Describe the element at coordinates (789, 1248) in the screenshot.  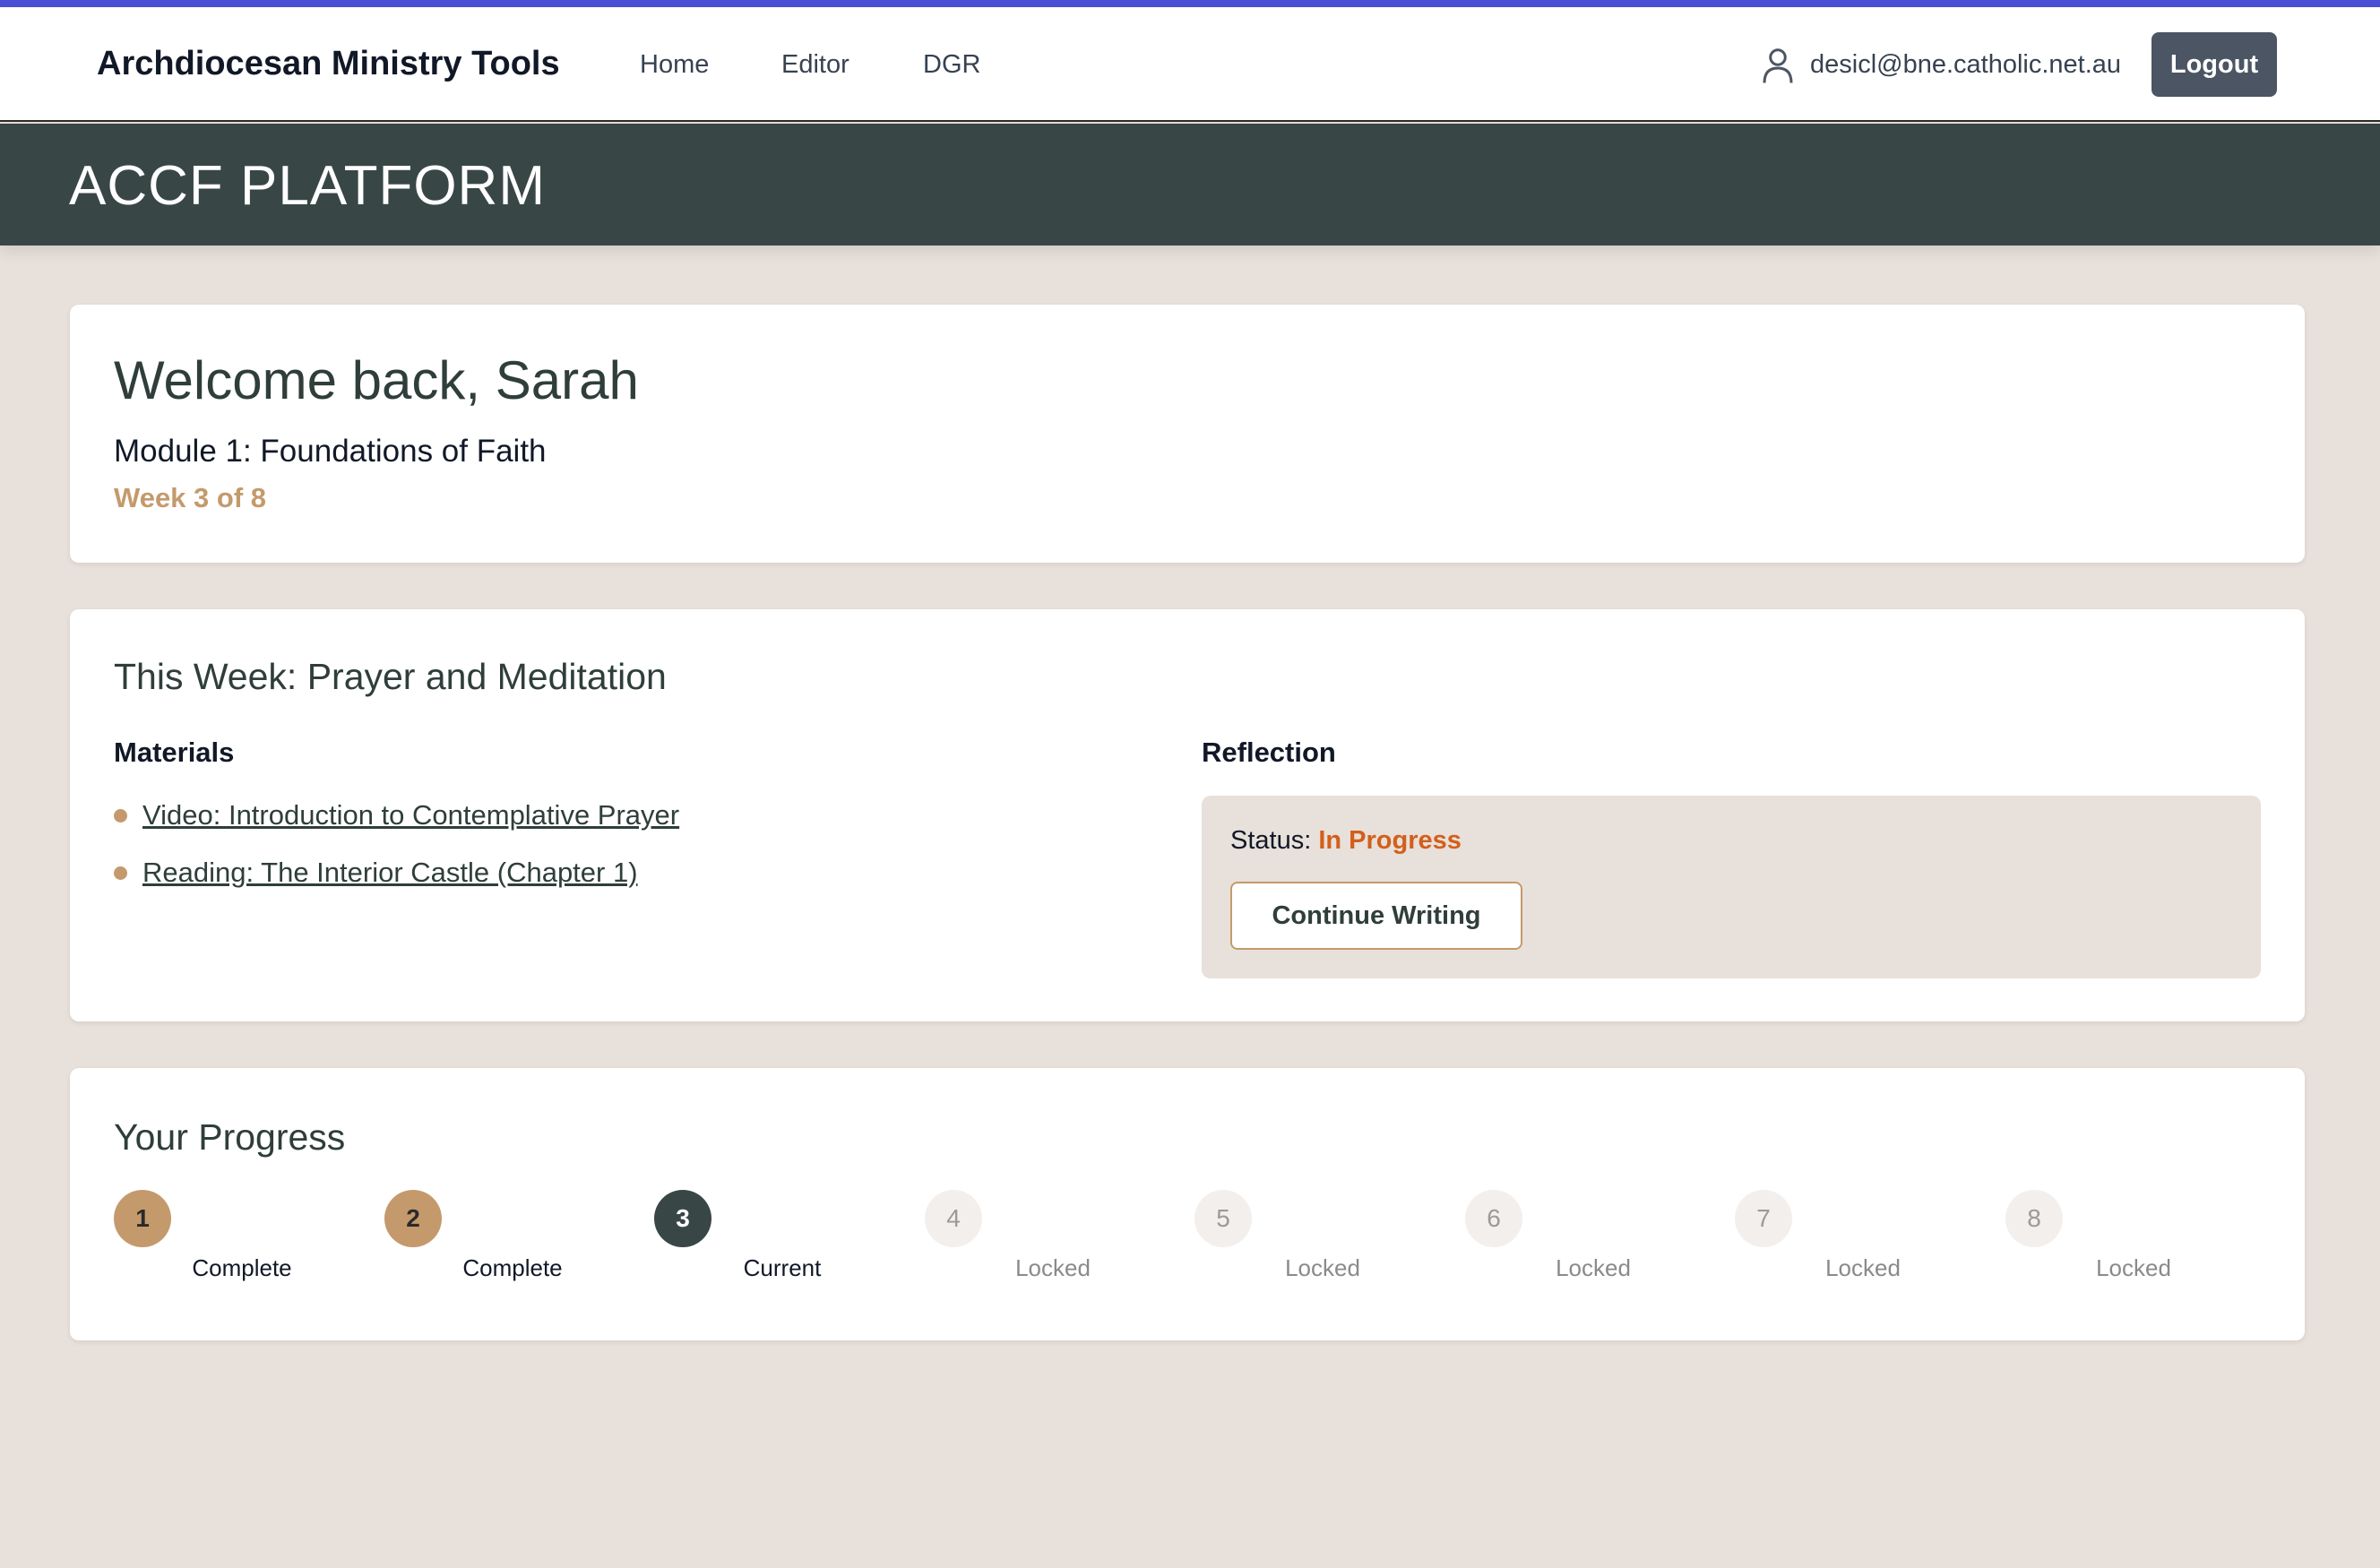
I see `progress-step-3: 3 Current` at that location.